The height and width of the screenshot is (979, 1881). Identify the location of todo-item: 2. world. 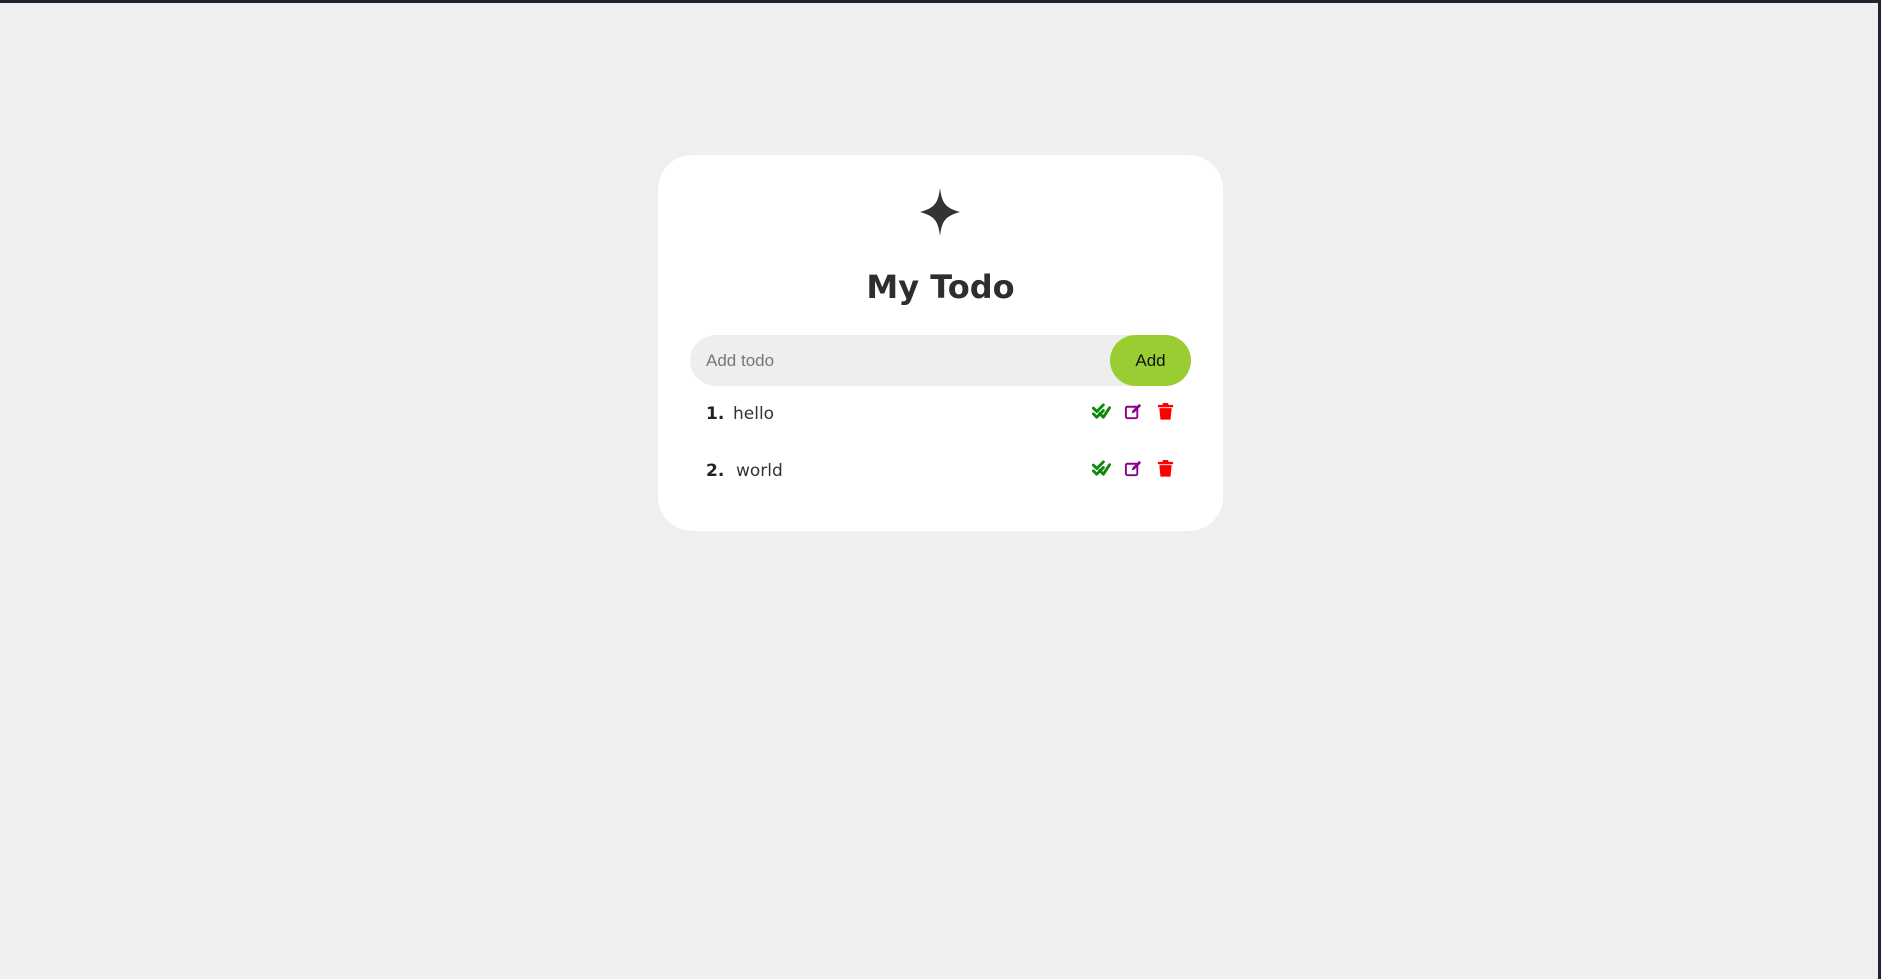
(940, 480).